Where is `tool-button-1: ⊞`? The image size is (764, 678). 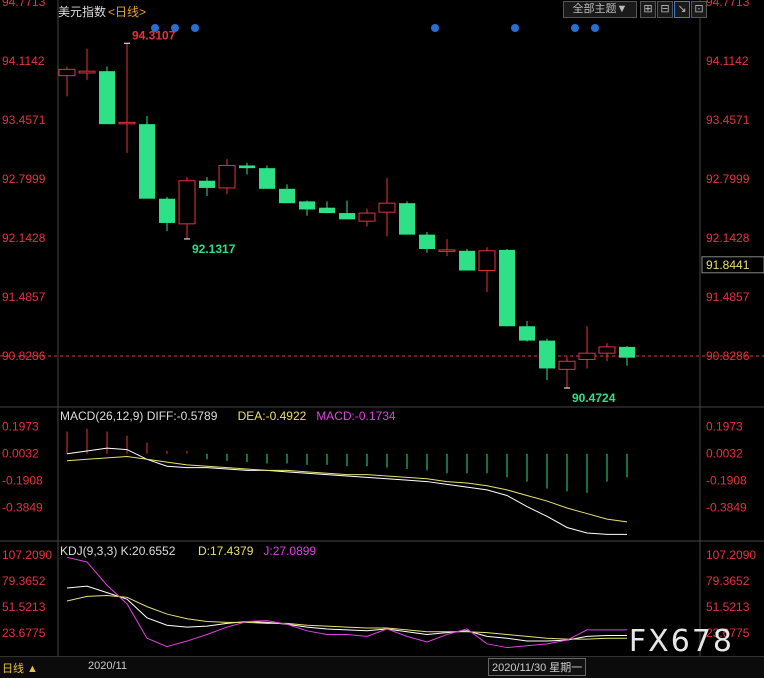
tool-button-1: ⊞ is located at coordinates (648, 9).